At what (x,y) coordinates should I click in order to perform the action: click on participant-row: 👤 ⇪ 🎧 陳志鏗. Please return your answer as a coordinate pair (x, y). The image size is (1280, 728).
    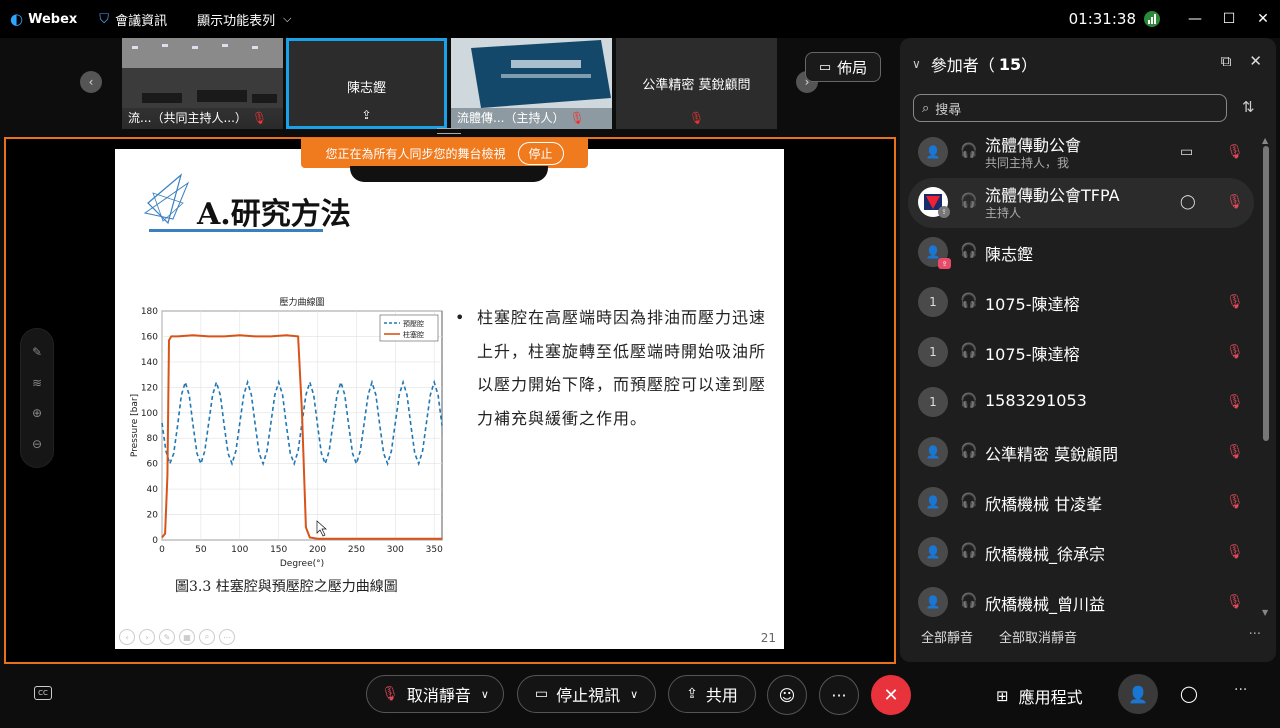
    Looking at the image, I should click on (1081, 253).